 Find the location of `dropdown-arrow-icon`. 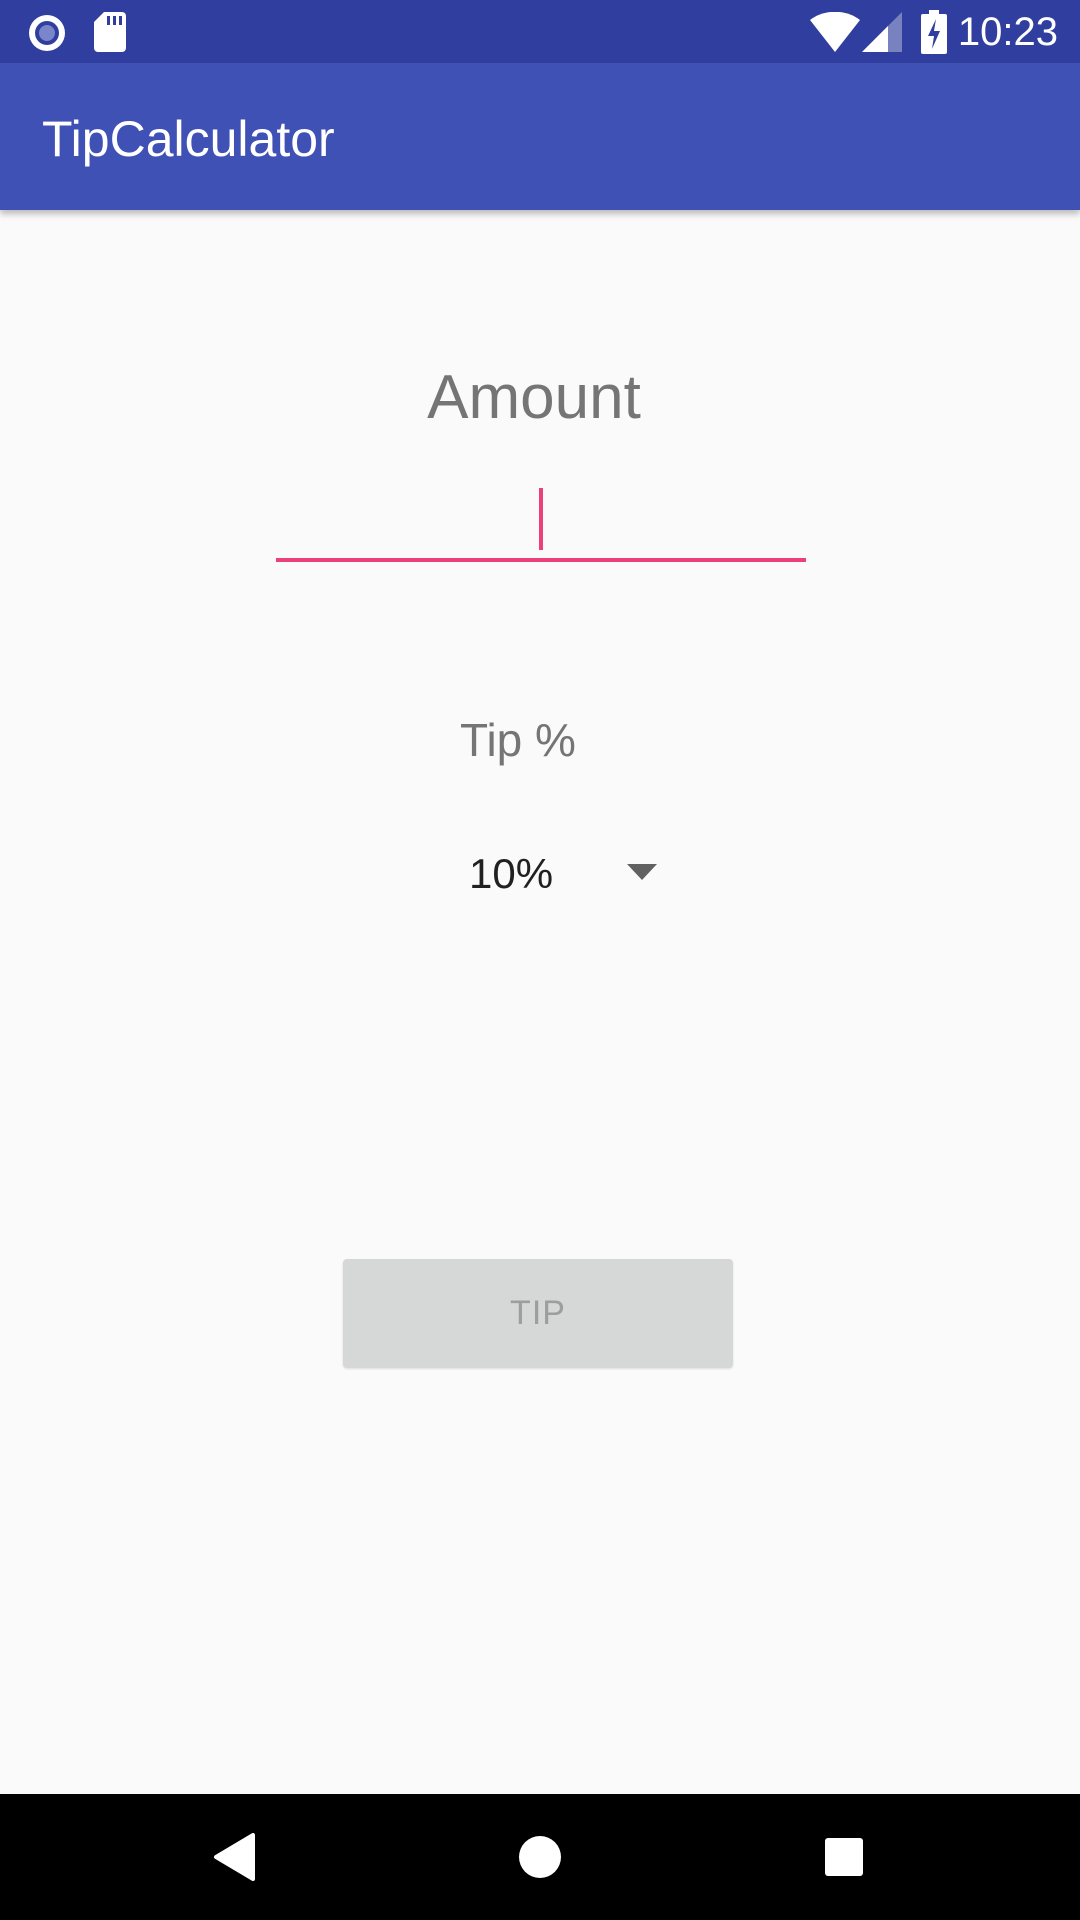

dropdown-arrow-icon is located at coordinates (642, 874).